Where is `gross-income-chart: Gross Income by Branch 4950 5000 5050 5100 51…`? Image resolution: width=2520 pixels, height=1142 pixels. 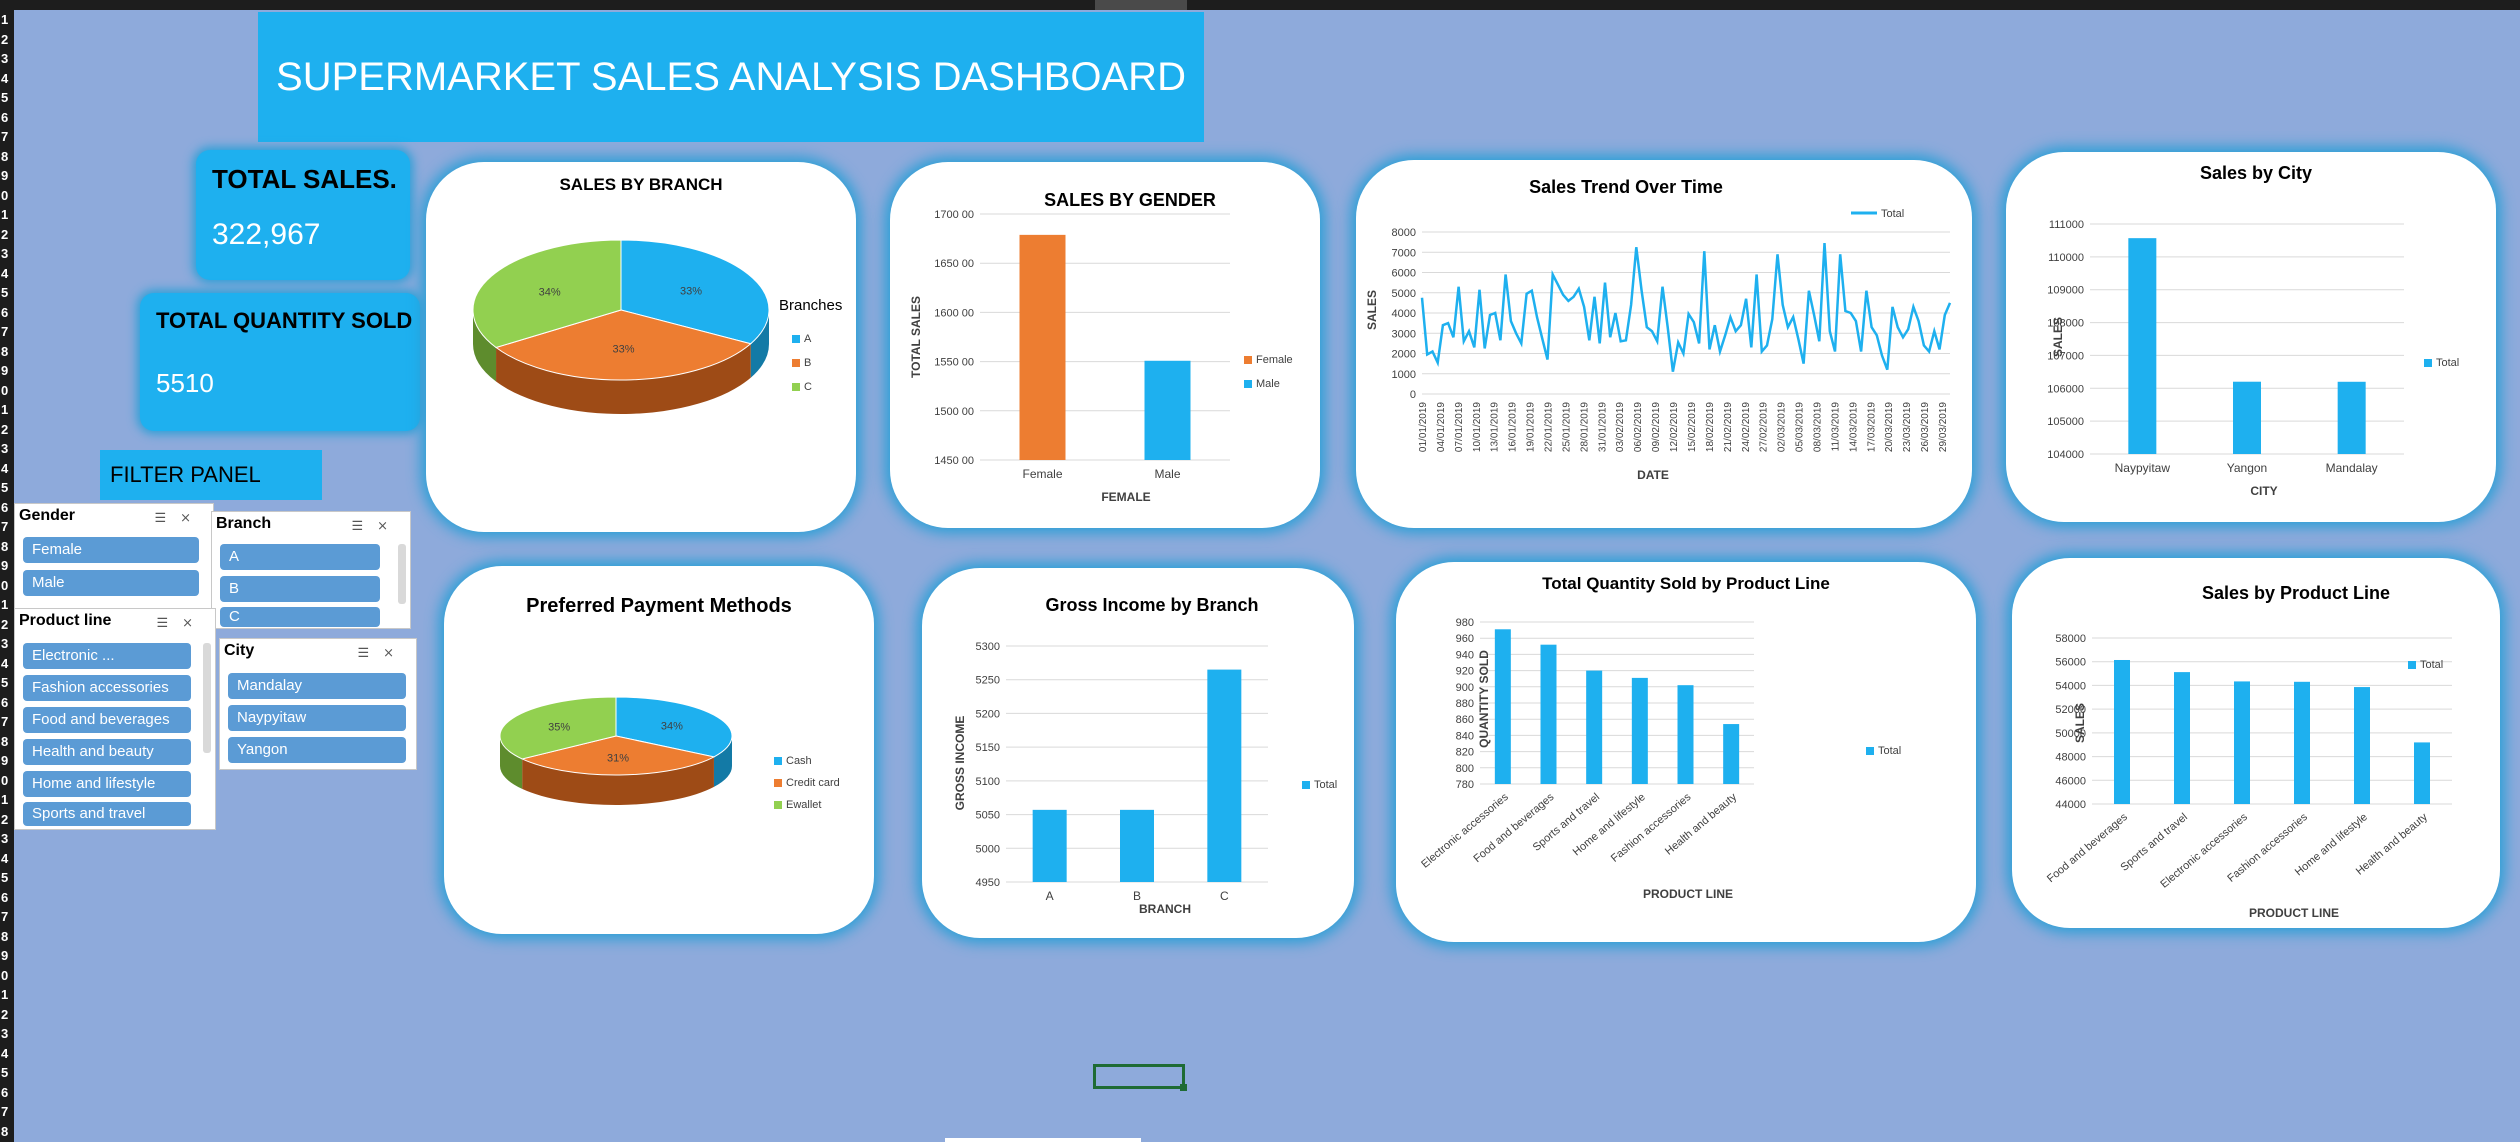 gross-income-chart: Gross Income by Branch 4950 5000 5050 5100 51… is located at coordinates (1138, 753).